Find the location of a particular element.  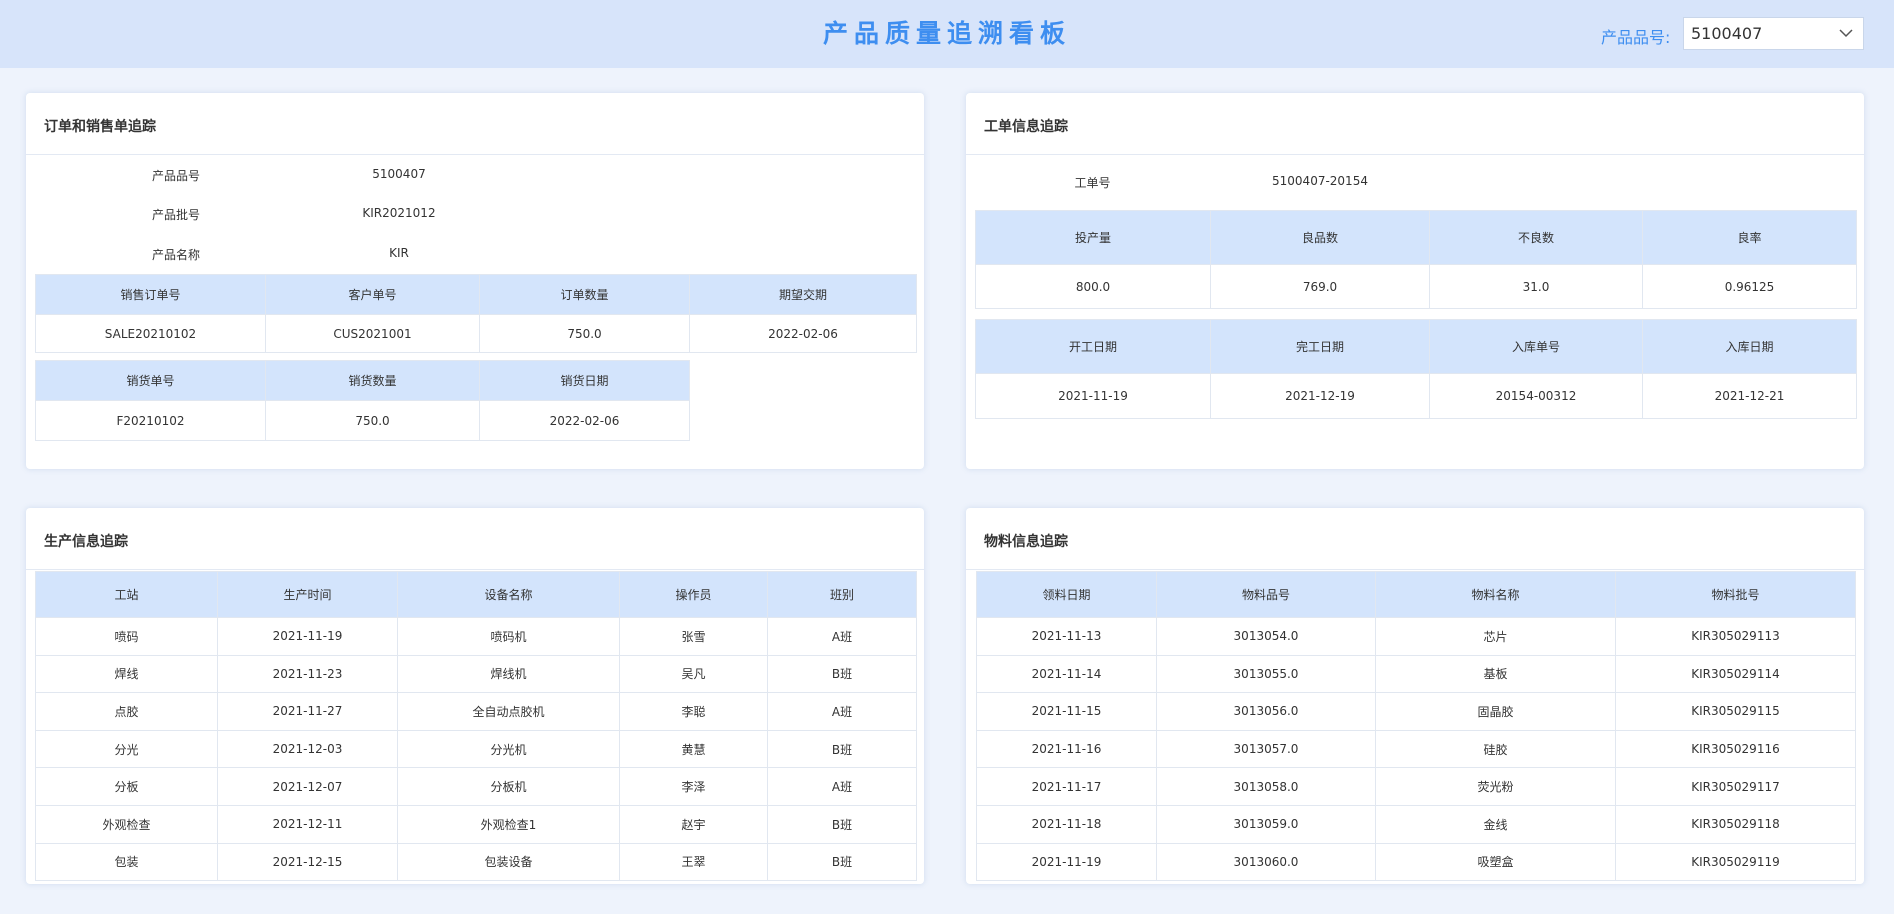

workorder-qty-table: 投产量 良品数 不良数 良率 800.0 769.0 31.0 0.96125 is located at coordinates (1416, 259).